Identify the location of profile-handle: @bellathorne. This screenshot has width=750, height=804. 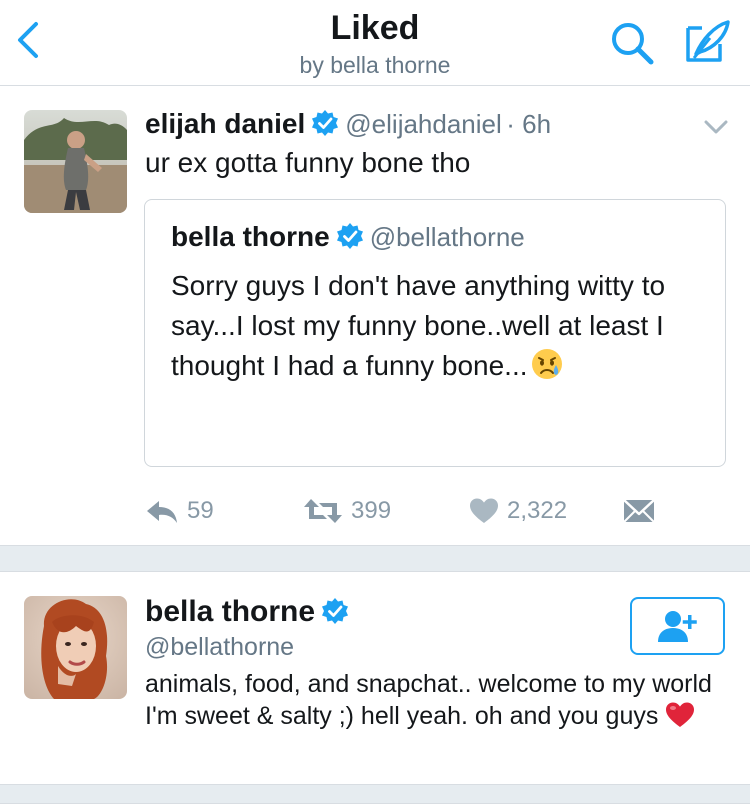
(220, 647).